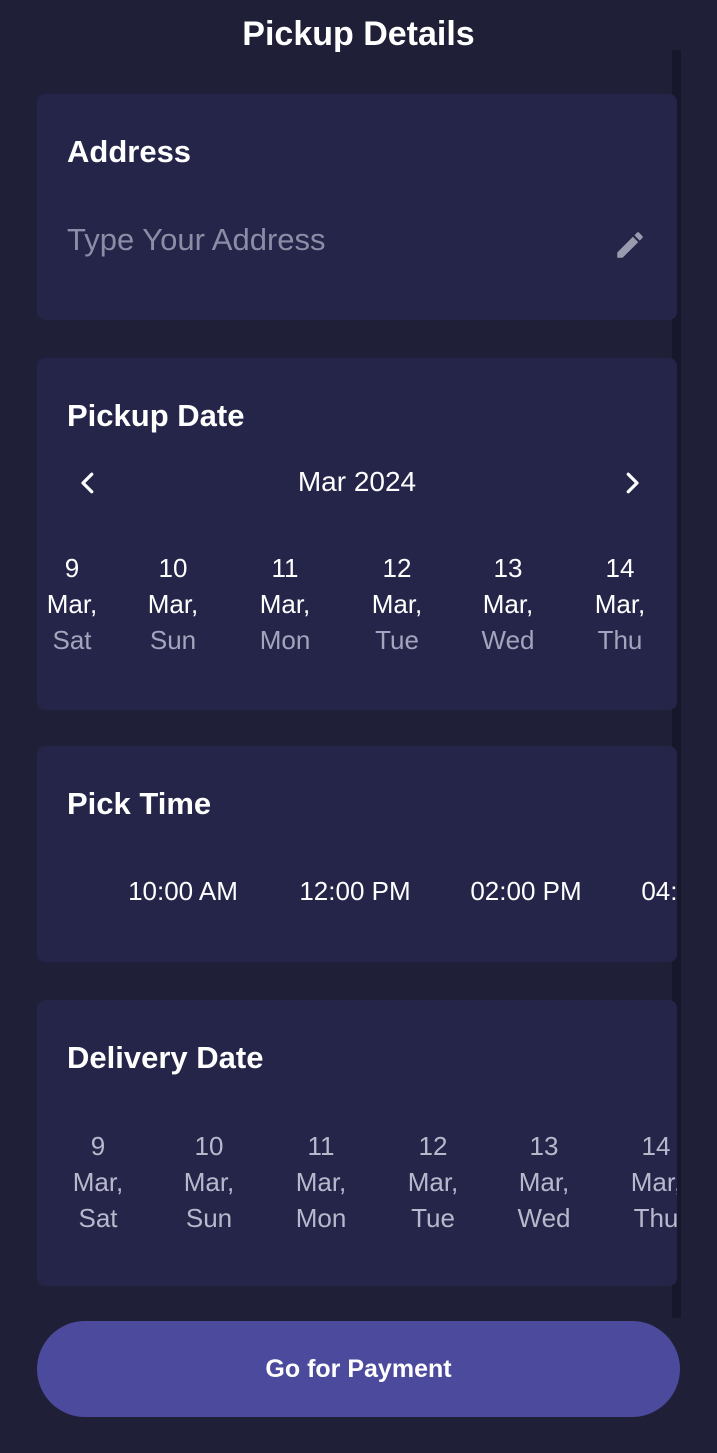 The image size is (717, 1453). Describe the element at coordinates (165, 1057) in the screenshot. I see `delivery-date-title: Delivery Date` at that location.